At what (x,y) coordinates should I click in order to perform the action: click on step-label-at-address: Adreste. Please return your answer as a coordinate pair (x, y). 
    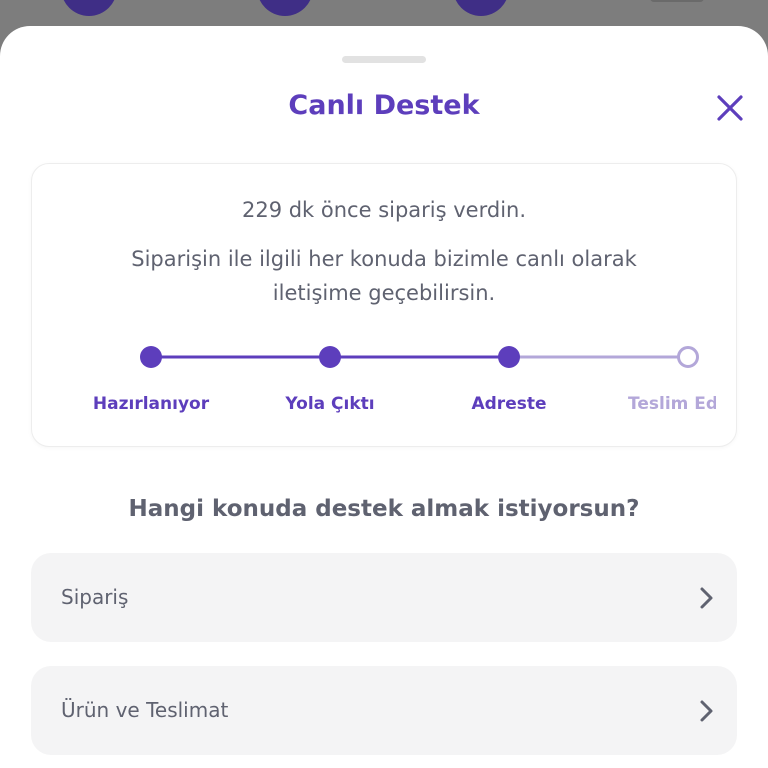
    Looking at the image, I should click on (509, 404).